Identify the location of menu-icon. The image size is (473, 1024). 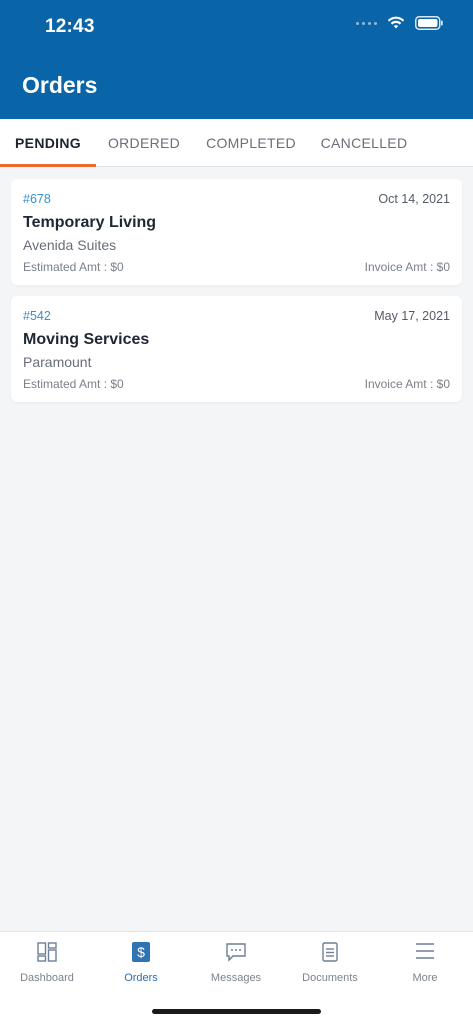
(425, 953).